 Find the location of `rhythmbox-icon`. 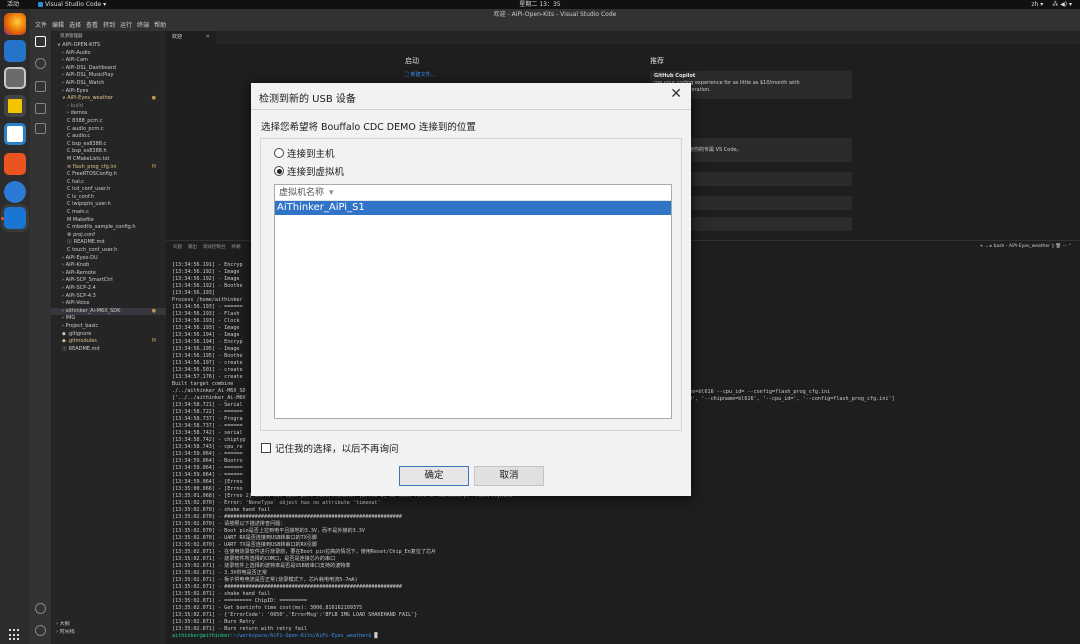

rhythmbox-icon is located at coordinates (15, 106).